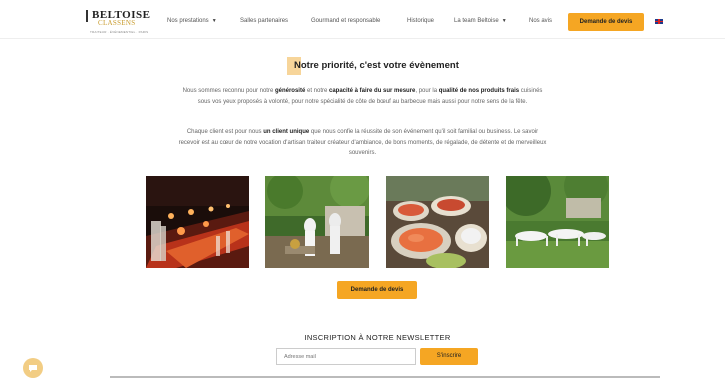  I want to click on nav-item-team: La team Beltoise ▼, so click(480, 21).